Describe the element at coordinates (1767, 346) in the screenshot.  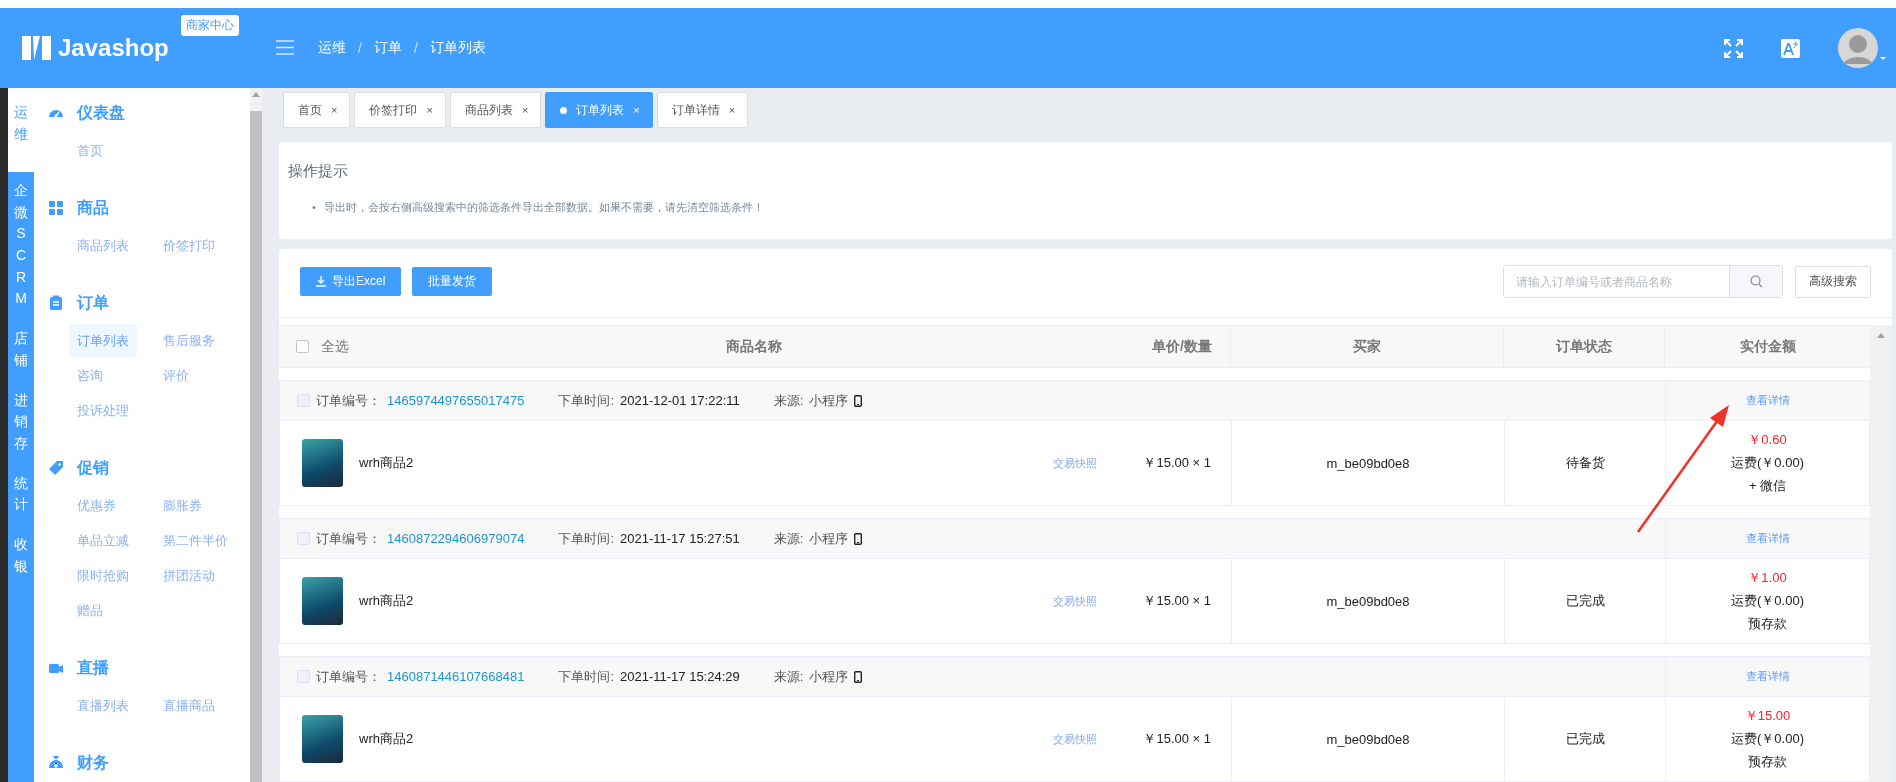
I see `column-header: 实付金额` at that location.